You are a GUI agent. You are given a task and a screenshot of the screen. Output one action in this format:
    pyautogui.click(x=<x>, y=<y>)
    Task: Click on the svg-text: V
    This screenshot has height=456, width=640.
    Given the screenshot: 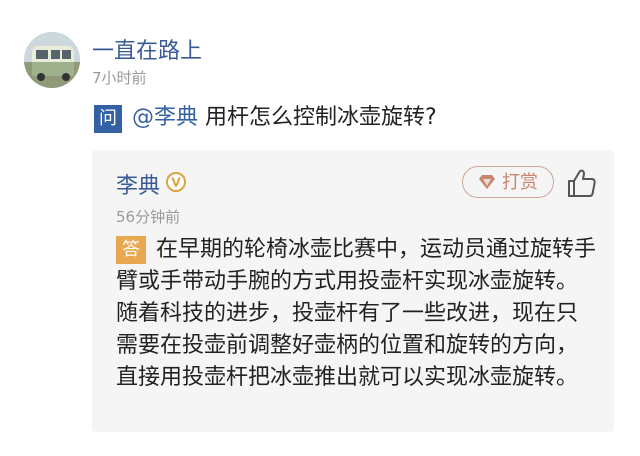 What is the action you would take?
    pyautogui.click(x=176, y=183)
    